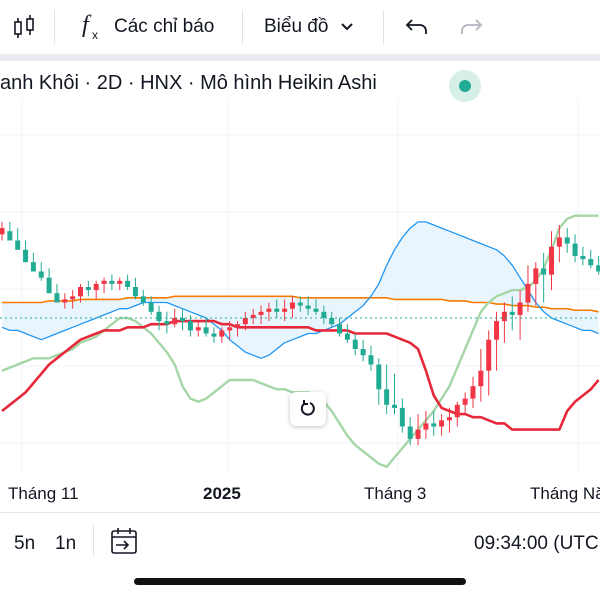  I want to click on toolbar-divider, so click(300, 57).